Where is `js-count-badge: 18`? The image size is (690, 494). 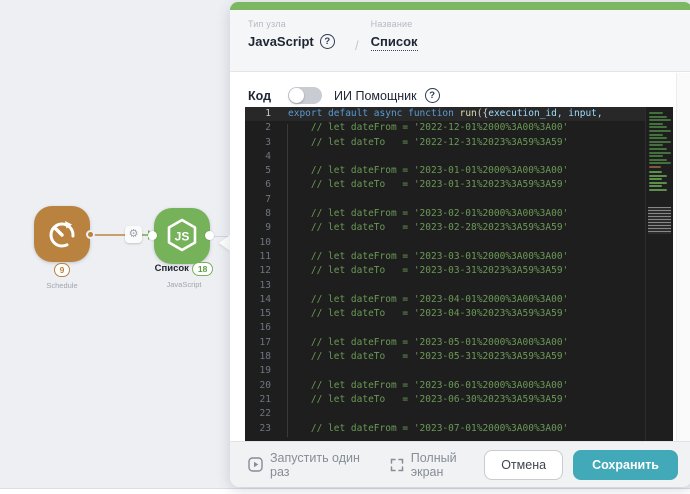
js-count-badge: 18 is located at coordinates (202, 268).